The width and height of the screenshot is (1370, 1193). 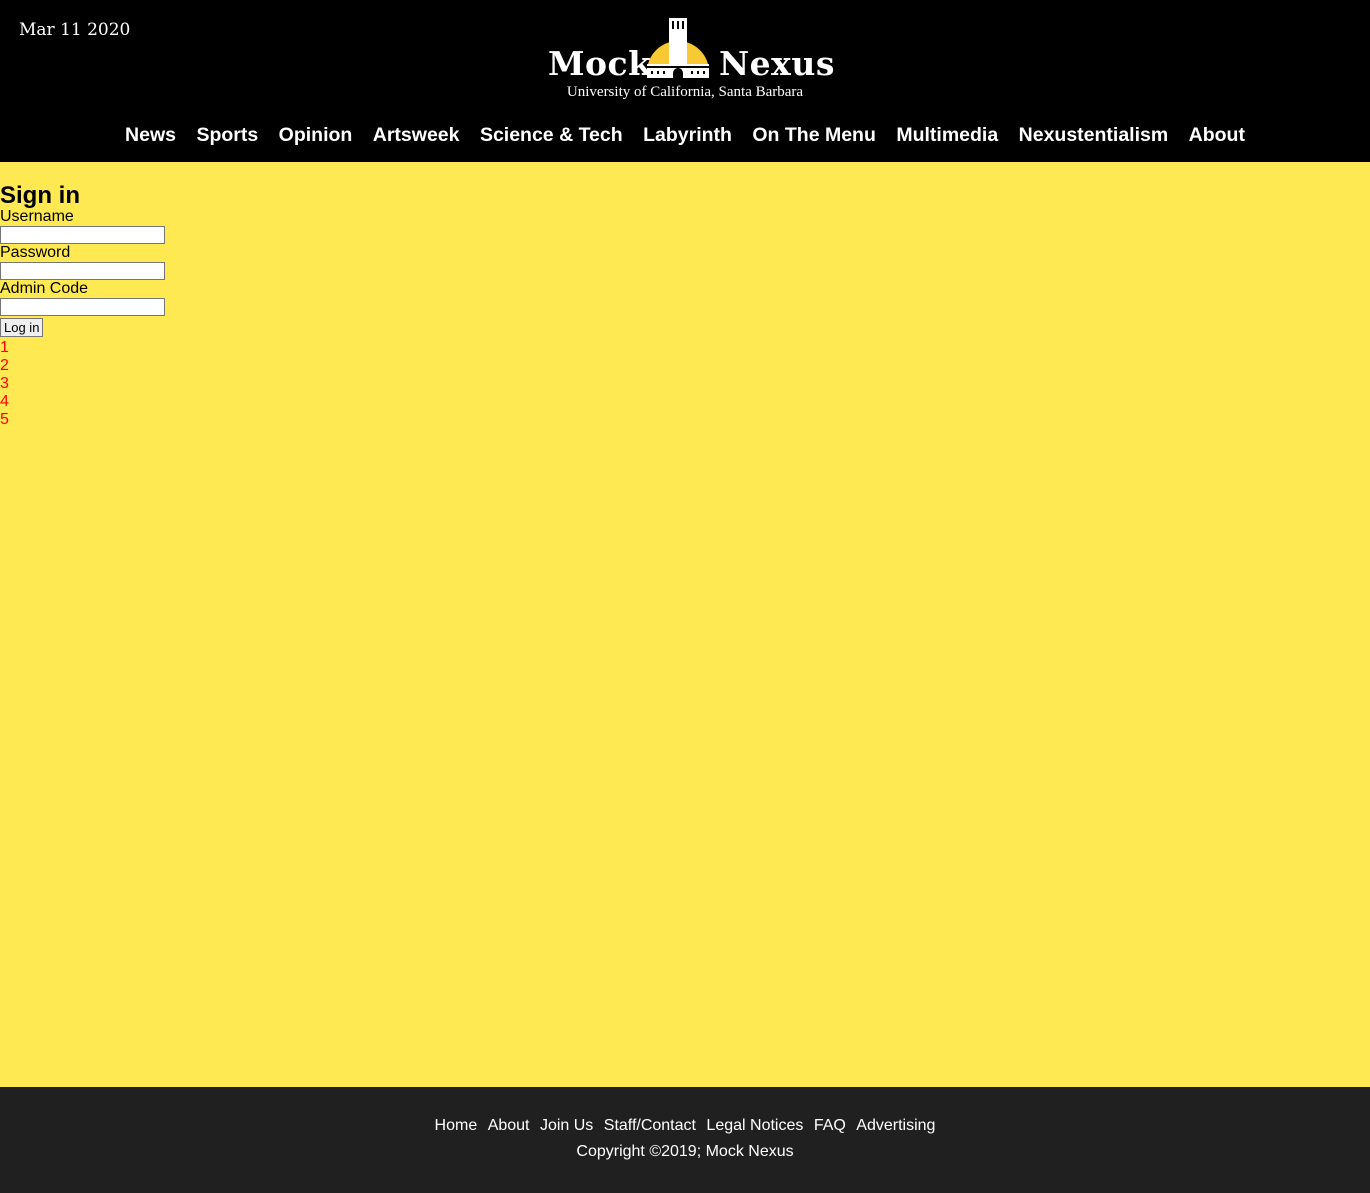 I want to click on footer-link-advertising: Advertising, so click(x=895, y=1125).